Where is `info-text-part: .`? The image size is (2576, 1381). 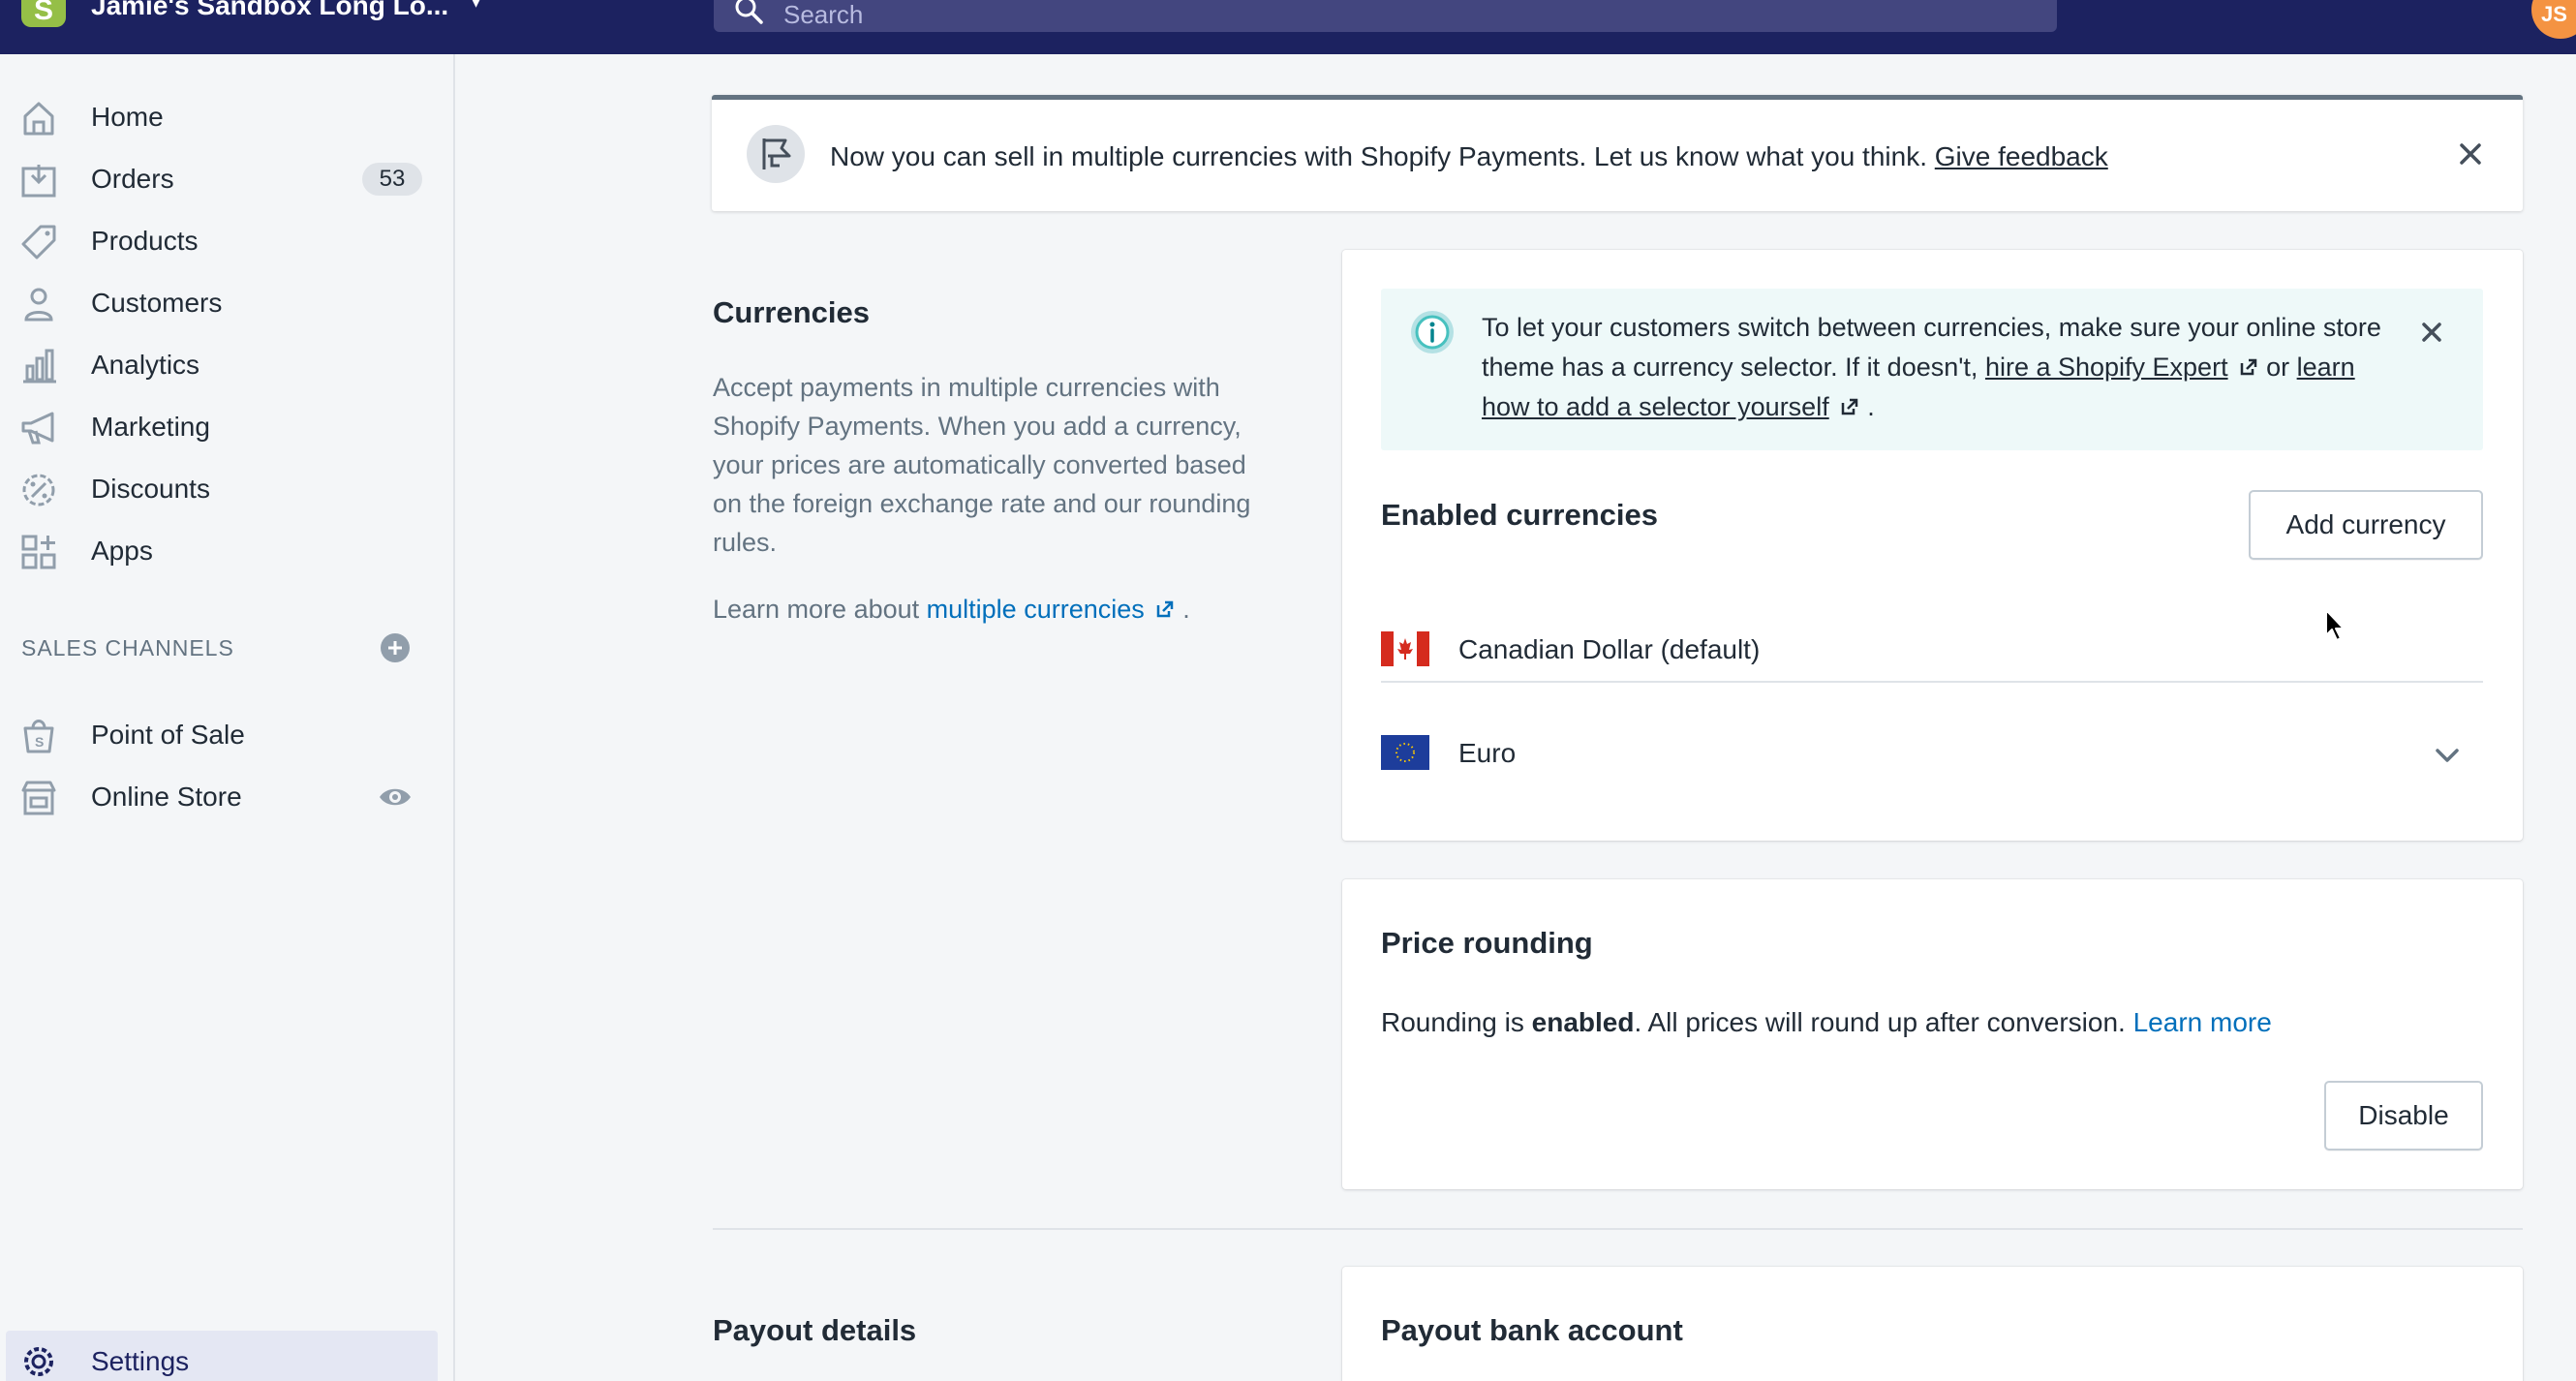 info-text-part: . is located at coordinates (1871, 406).